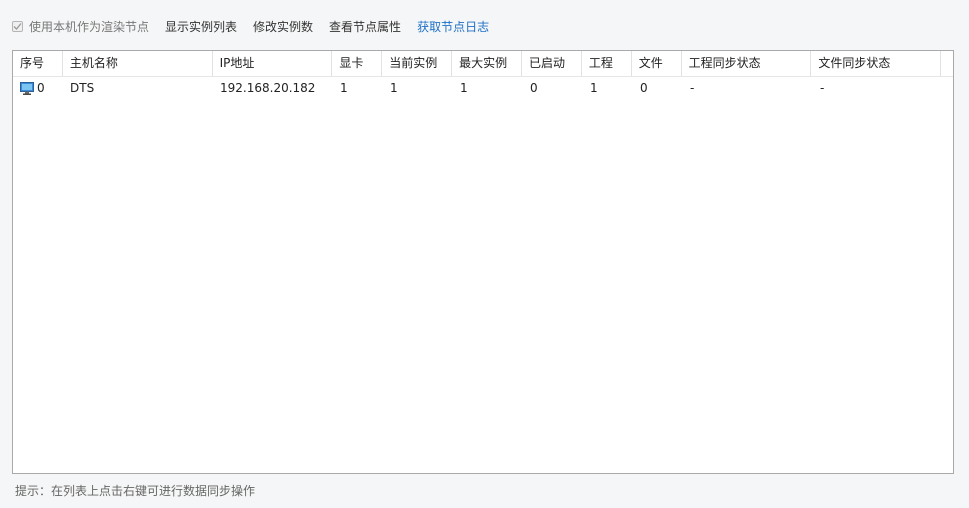 The height and width of the screenshot is (508, 969). I want to click on show-instances-button: 显示实例列表, so click(201, 26).